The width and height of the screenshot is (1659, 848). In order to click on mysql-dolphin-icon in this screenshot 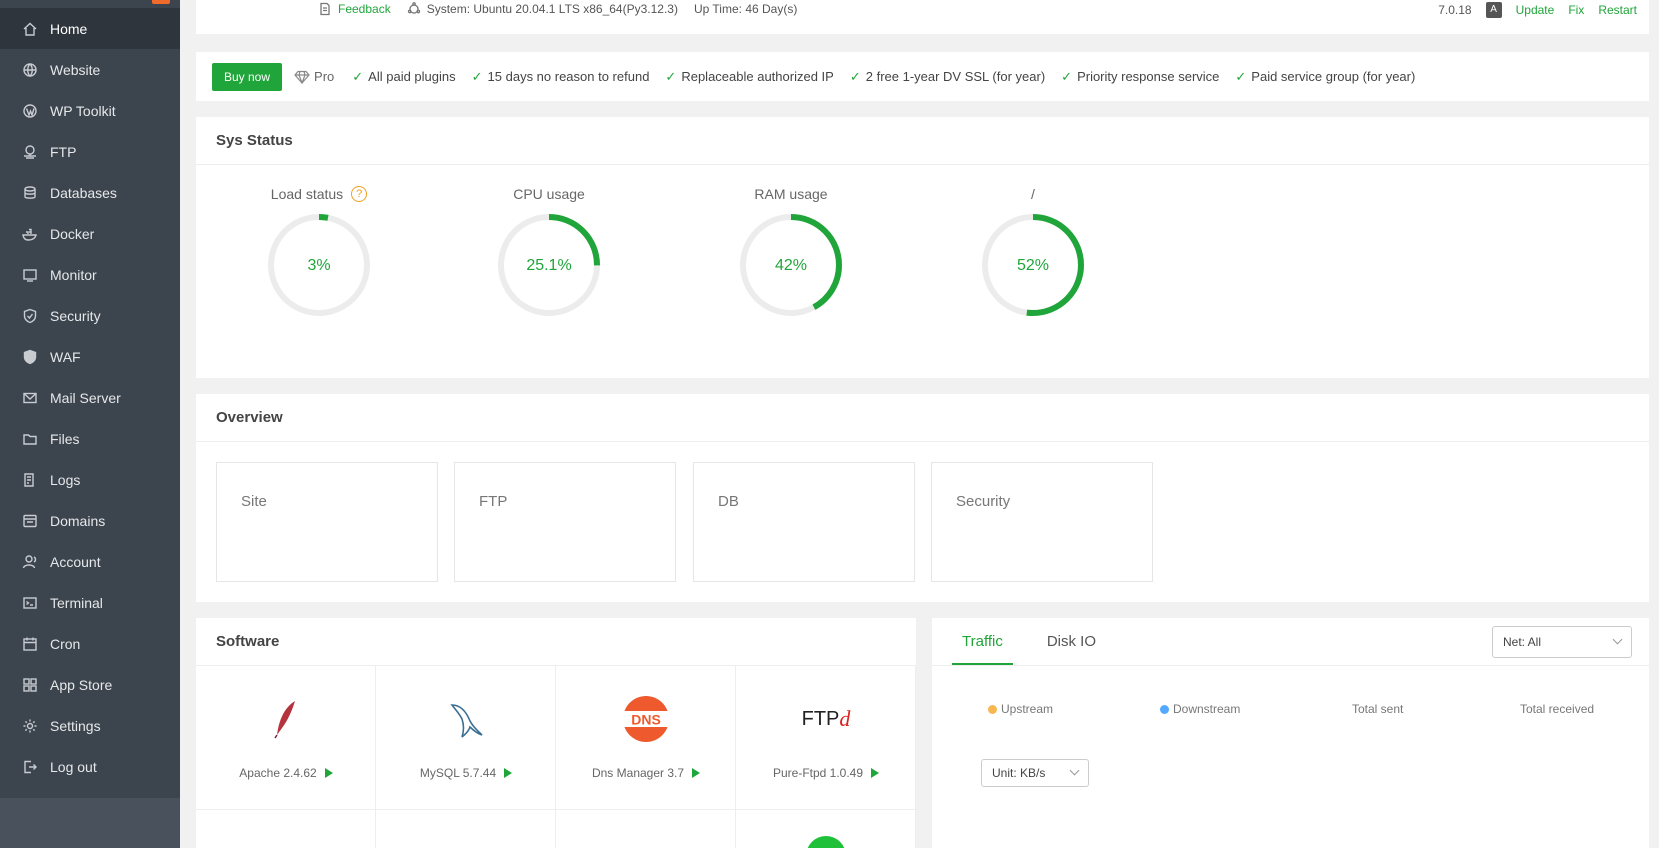, I will do `click(466, 719)`.